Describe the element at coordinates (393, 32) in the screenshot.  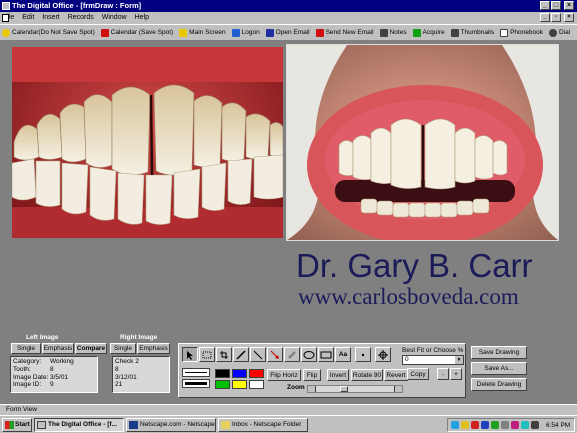
I see `toolbar-notes: Notes` at that location.